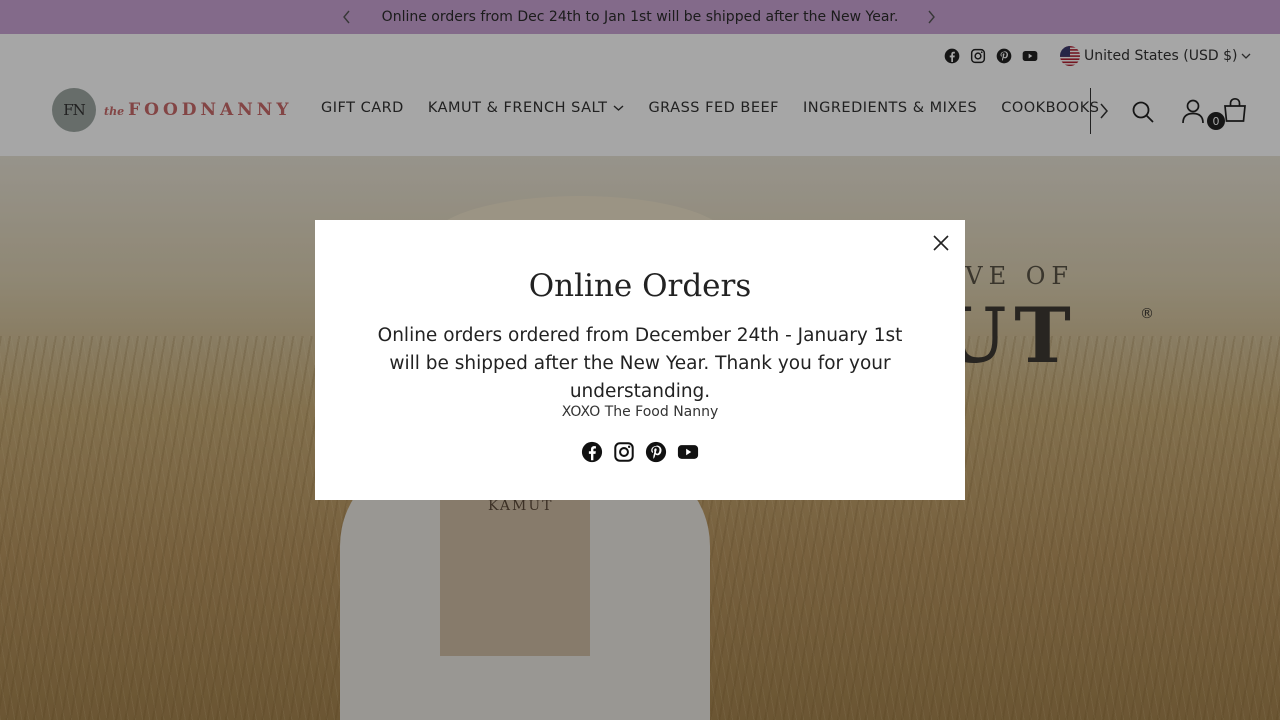 This screenshot has height=720, width=1280. Describe the element at coordinates (688, 452) in the screenshot. I see `youtube-icon` at that location.